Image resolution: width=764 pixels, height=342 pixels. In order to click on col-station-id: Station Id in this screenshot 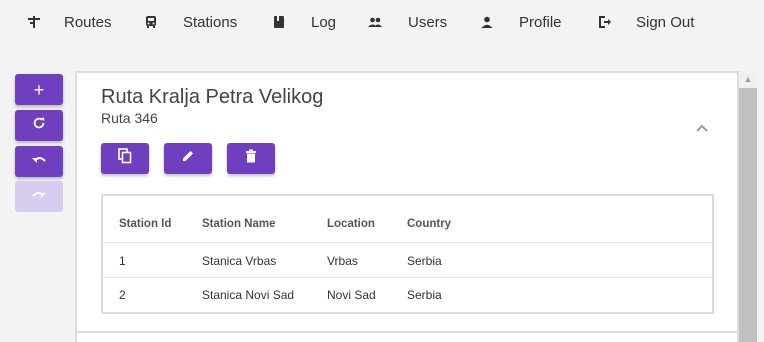, I will do `click(145, 224)`.